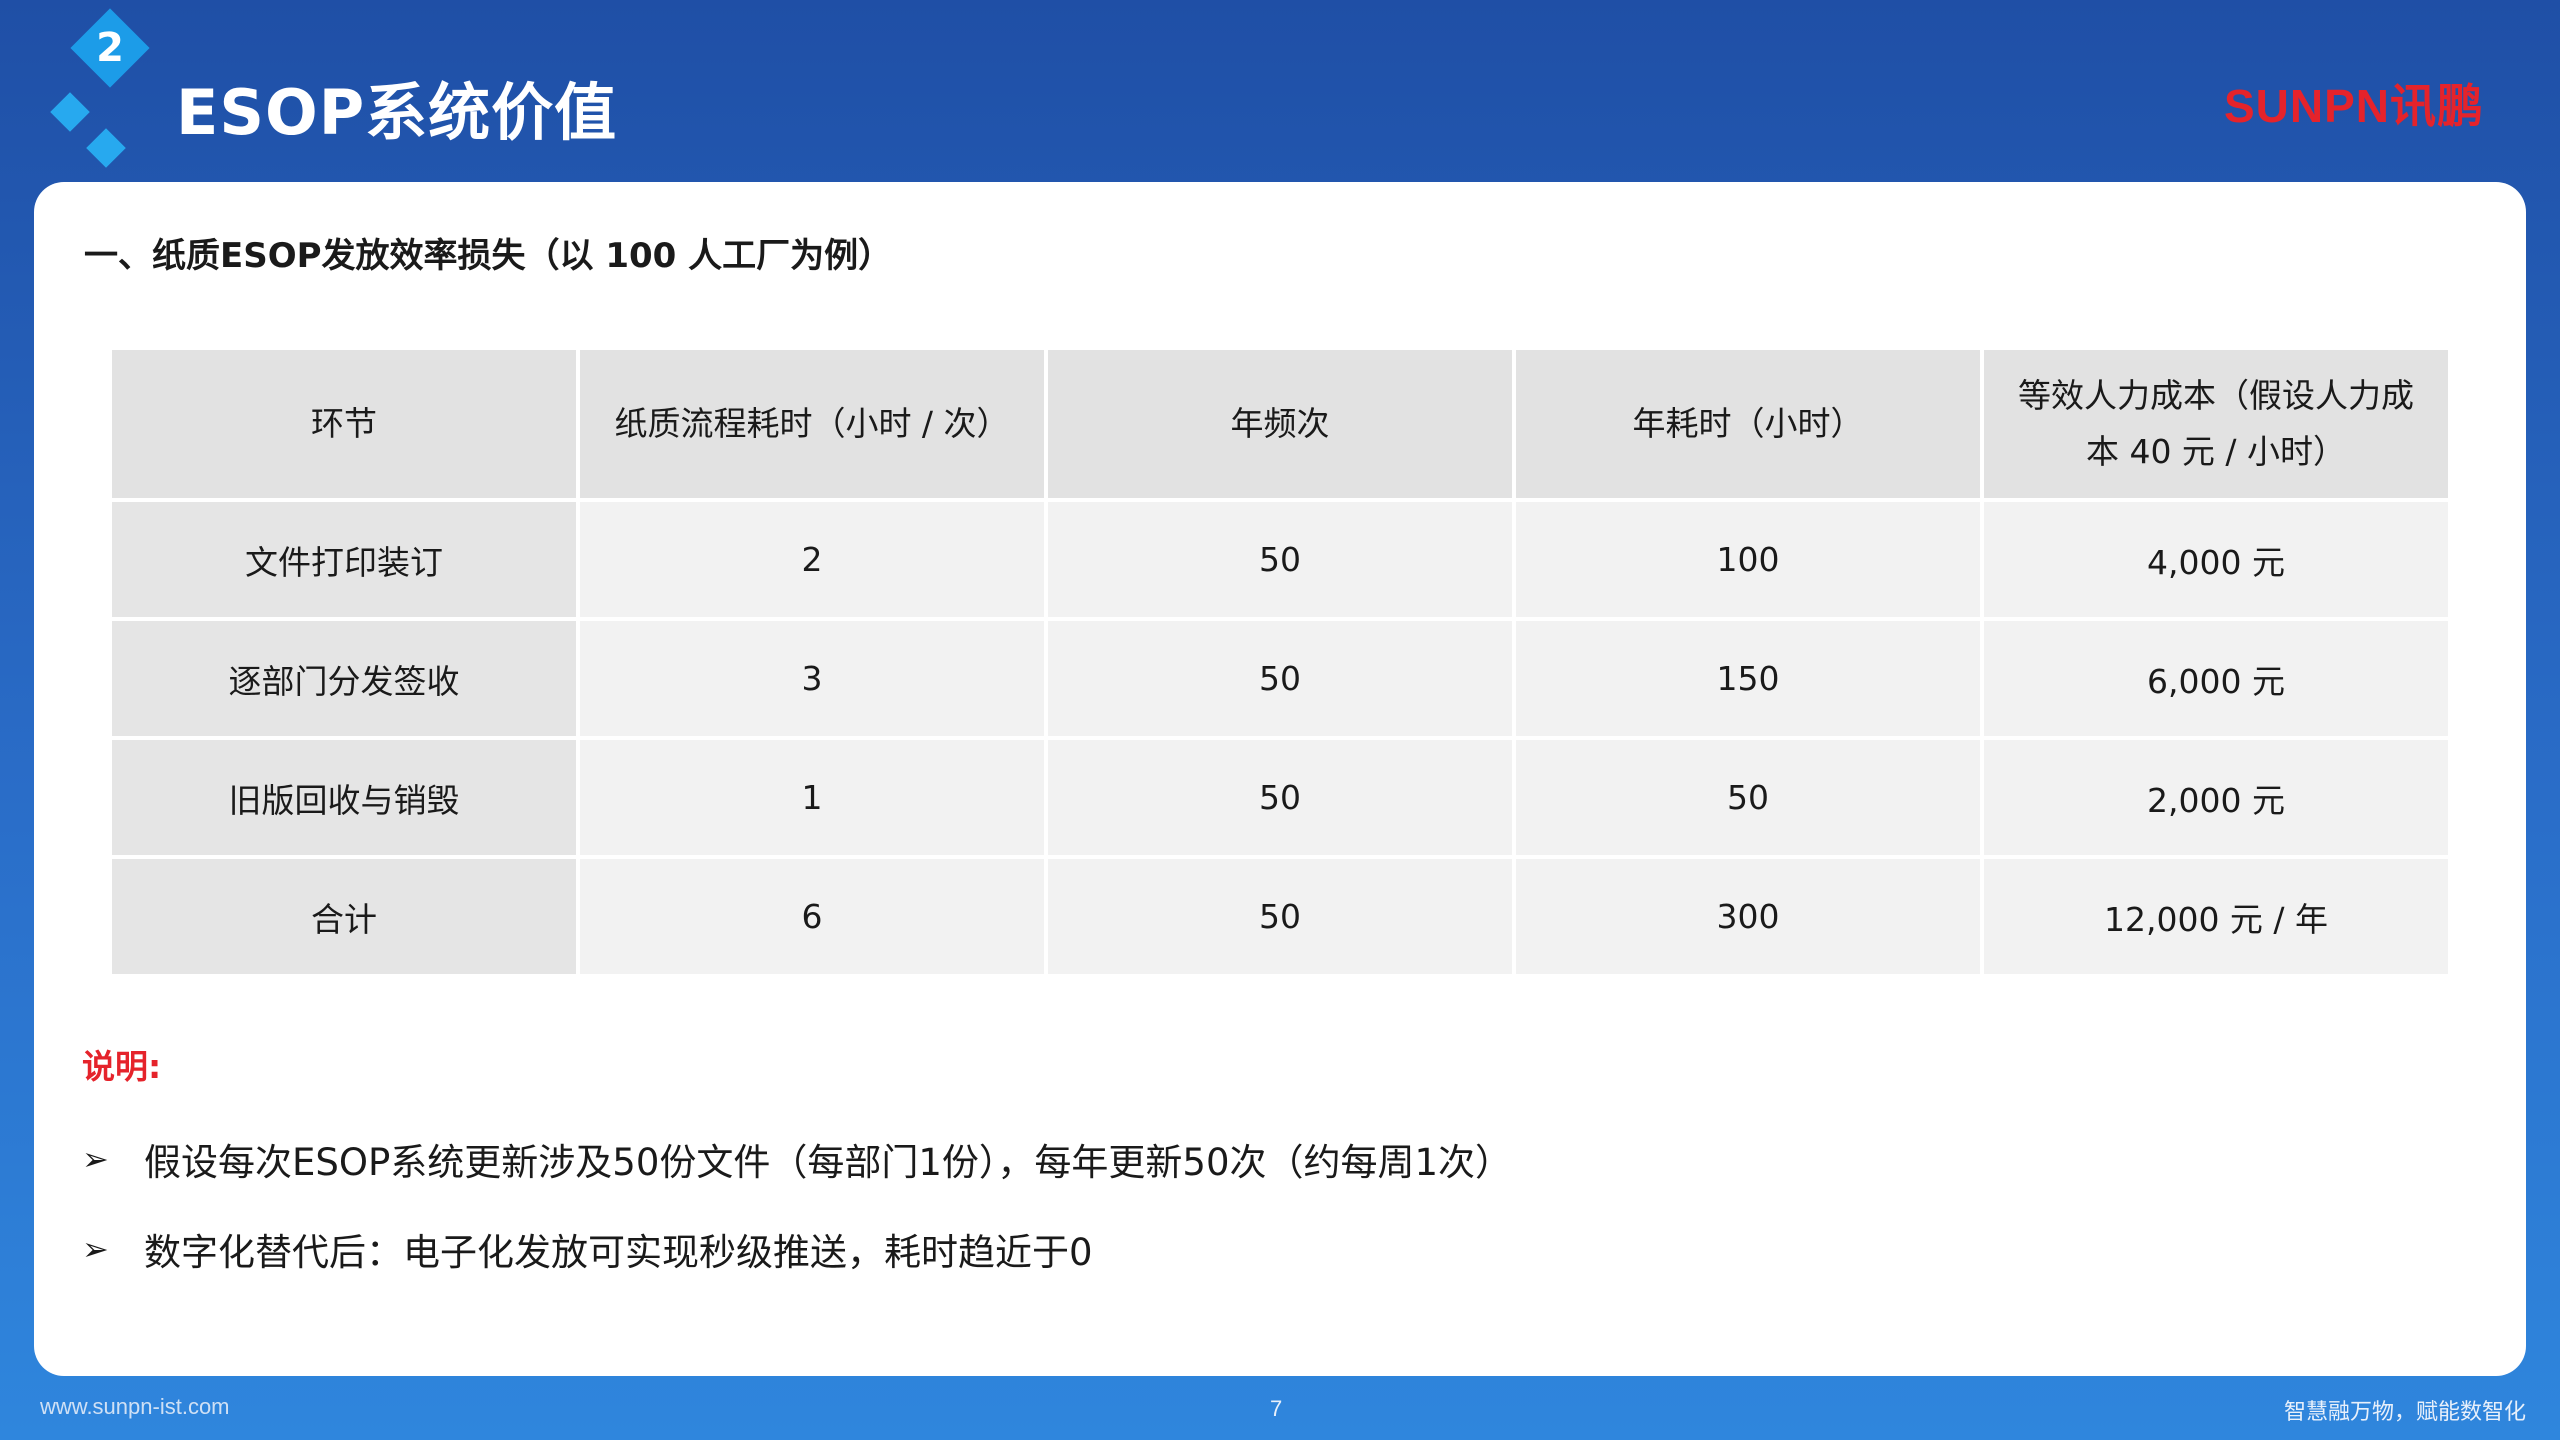 This screenshot has width=2560, height=1440. I want to click on table-header-cell: 年耗时（小时）, so click(1748, 424).